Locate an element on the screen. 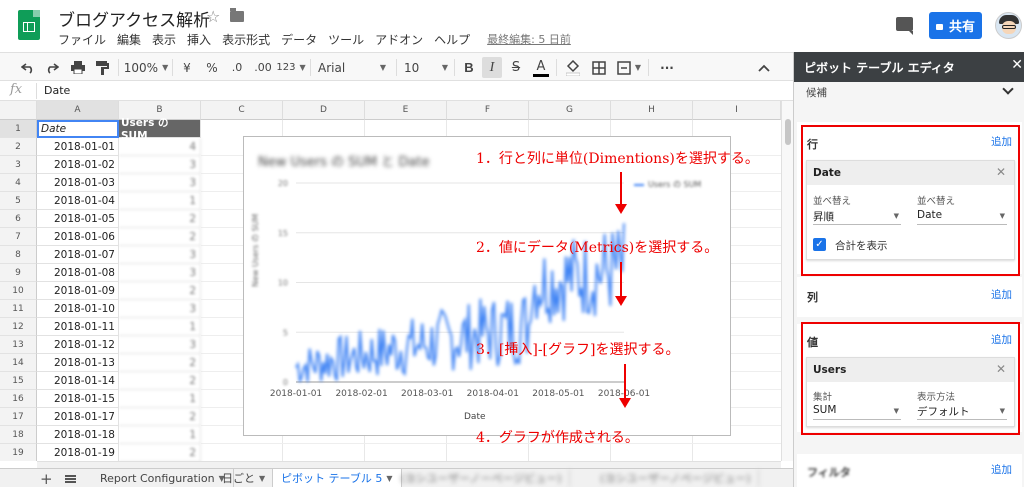 The height and width of the screenshot is (487, 1024). borders-icon is located at coordinates (599, 67).